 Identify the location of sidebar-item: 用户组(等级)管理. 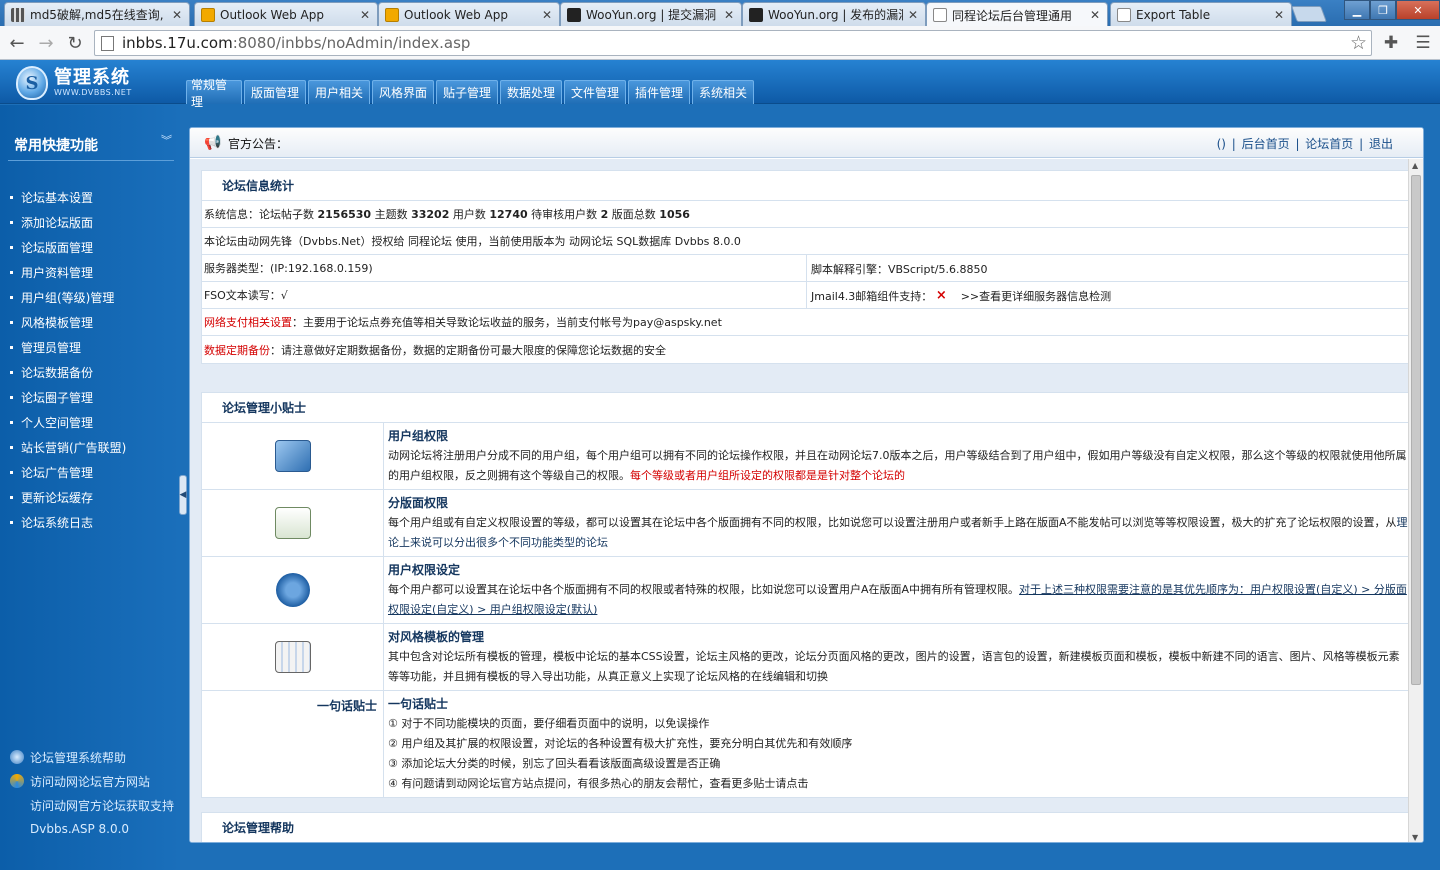
(68, 297).